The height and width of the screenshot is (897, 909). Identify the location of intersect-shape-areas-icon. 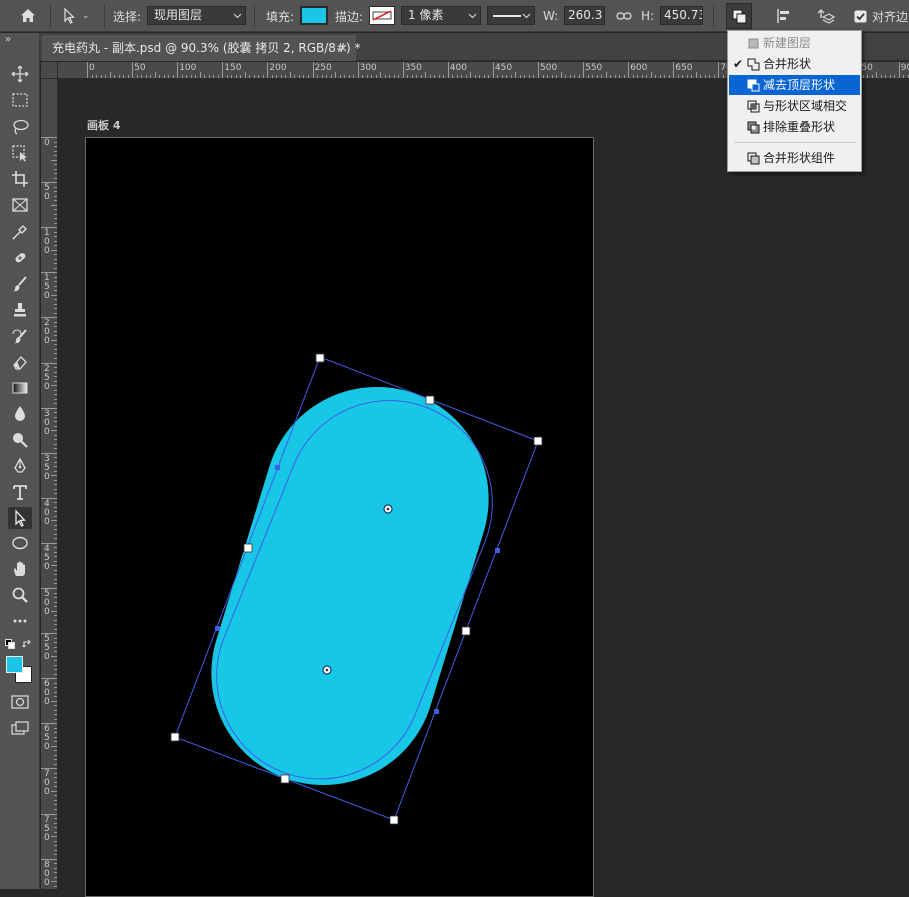
(753, 106).